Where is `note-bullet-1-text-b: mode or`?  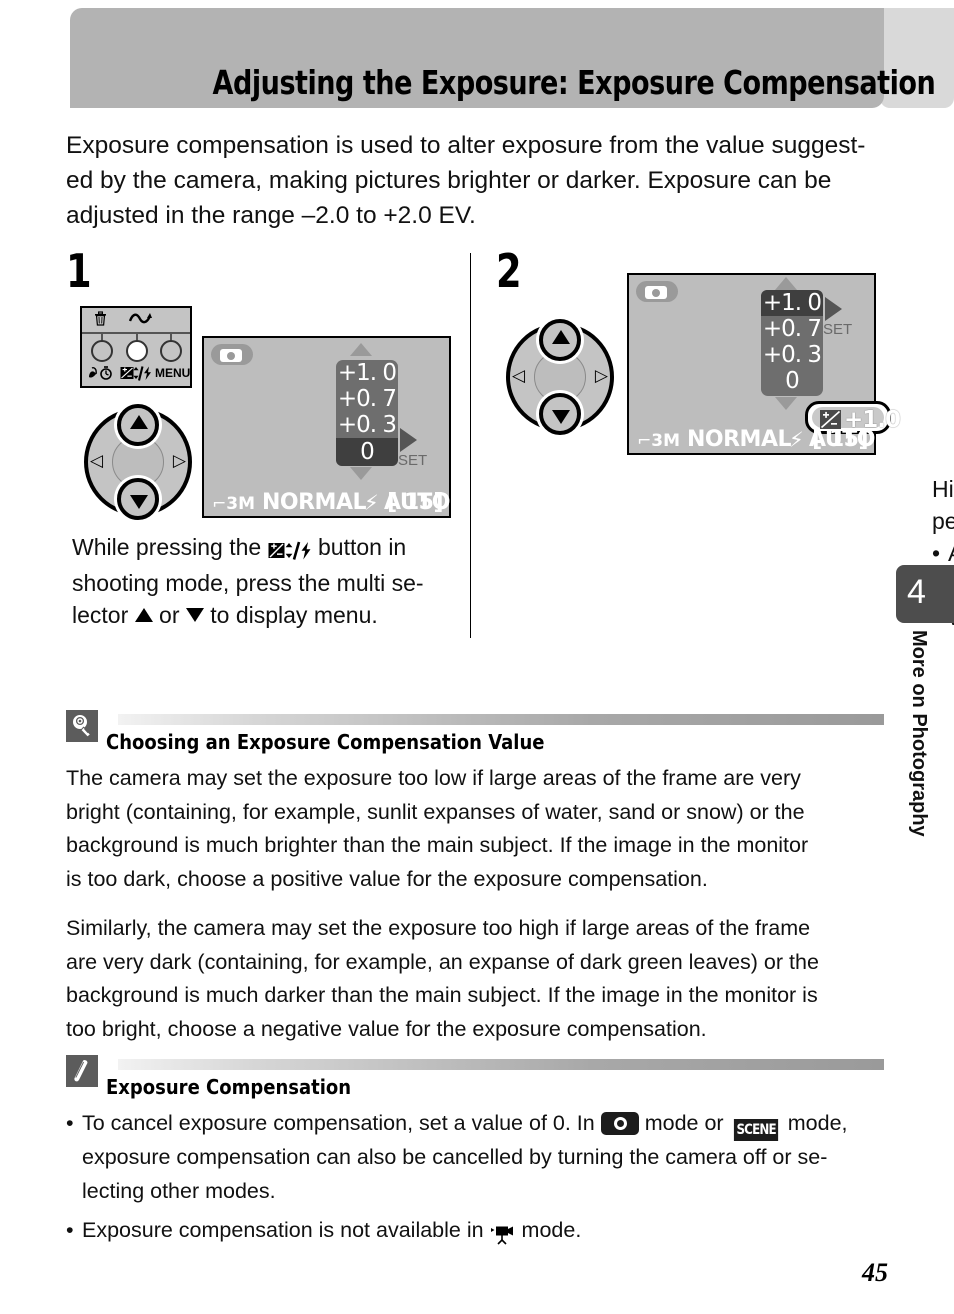 note-bullet-1-text-b: mode or is located at coordinates (684, 1123).